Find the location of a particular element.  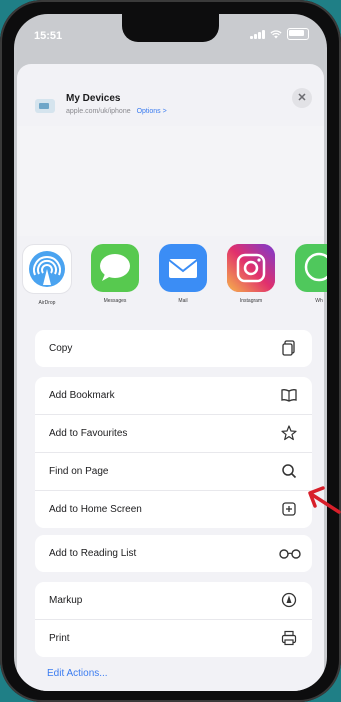

action-add-to-reading-list: Add to Reading List is located at coordinates (173, 553).